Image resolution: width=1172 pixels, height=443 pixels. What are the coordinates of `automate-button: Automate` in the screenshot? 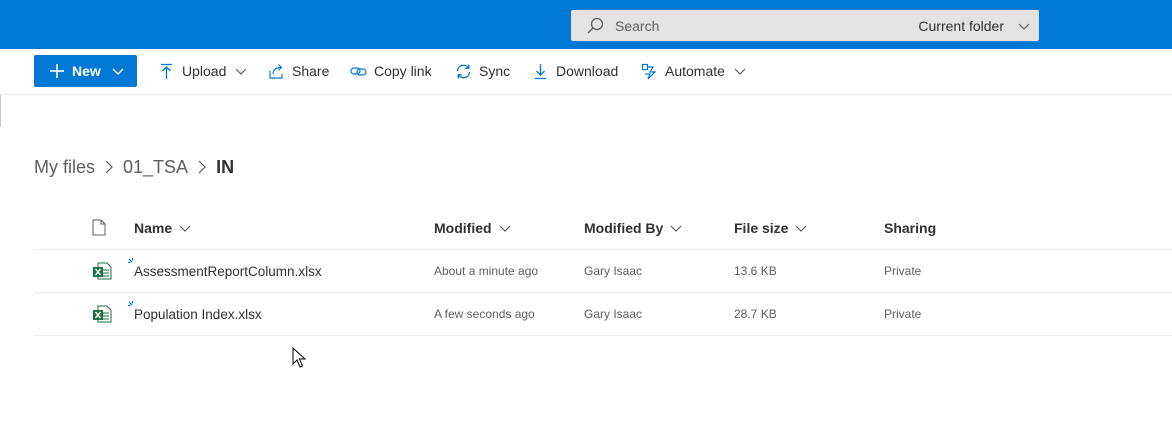 It's located at (693, 71).